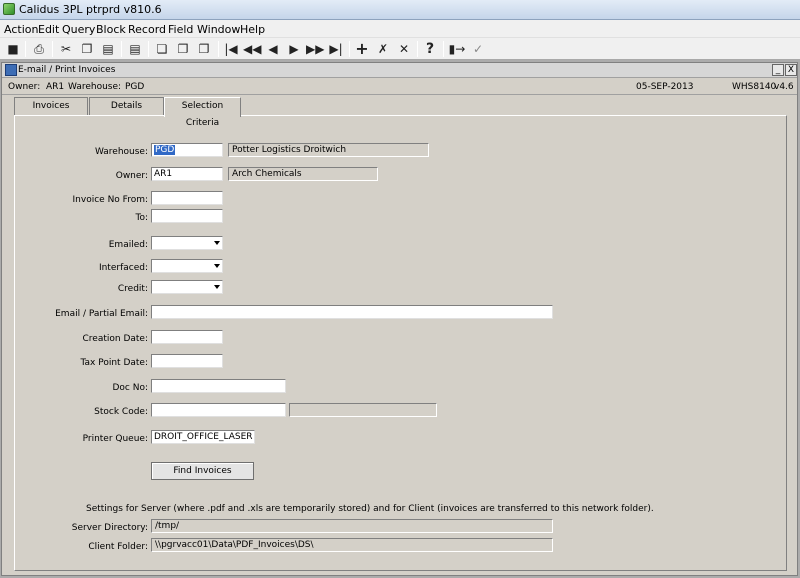 The height and width of the screenshot is (578, 800). What do you see at coordinates (121, 152) in the screenshot?
I see `warehouse-field-label: Warehouse:` at bounding box center [121, 152].